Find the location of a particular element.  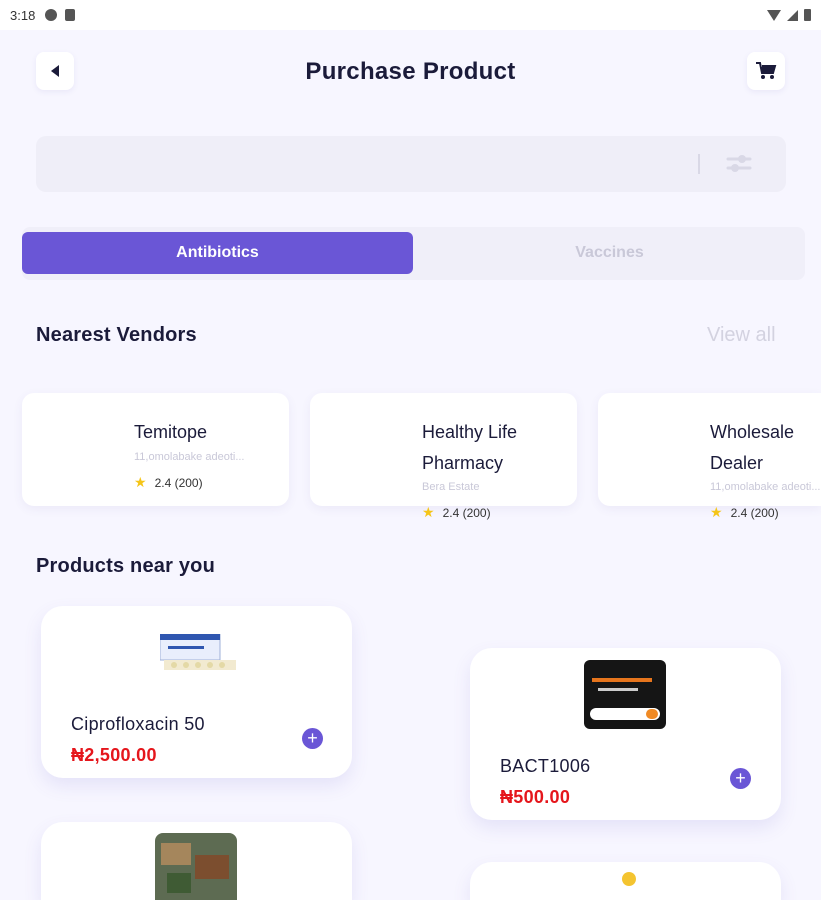

filter-icon is located at coordinates (739, 164).